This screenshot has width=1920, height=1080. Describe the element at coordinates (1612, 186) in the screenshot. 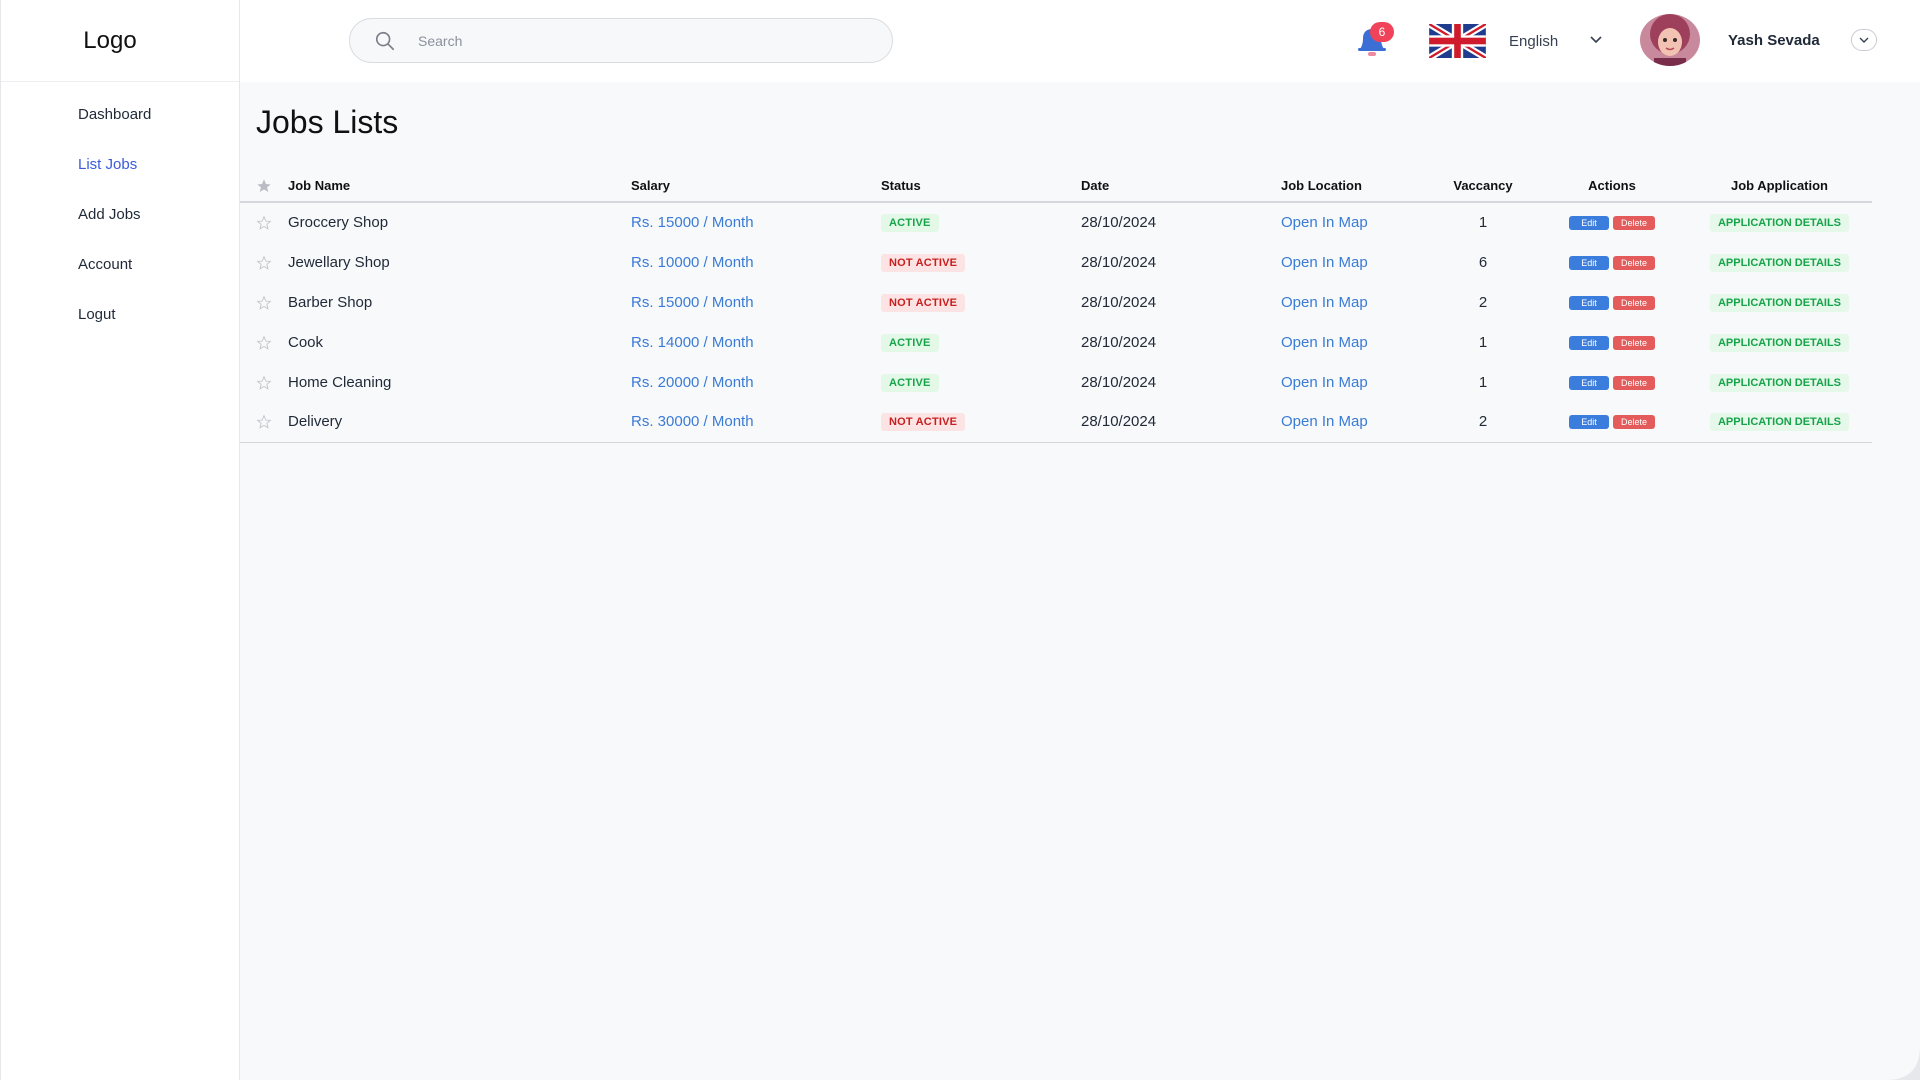

I see `col-actions: Actions` at that location.